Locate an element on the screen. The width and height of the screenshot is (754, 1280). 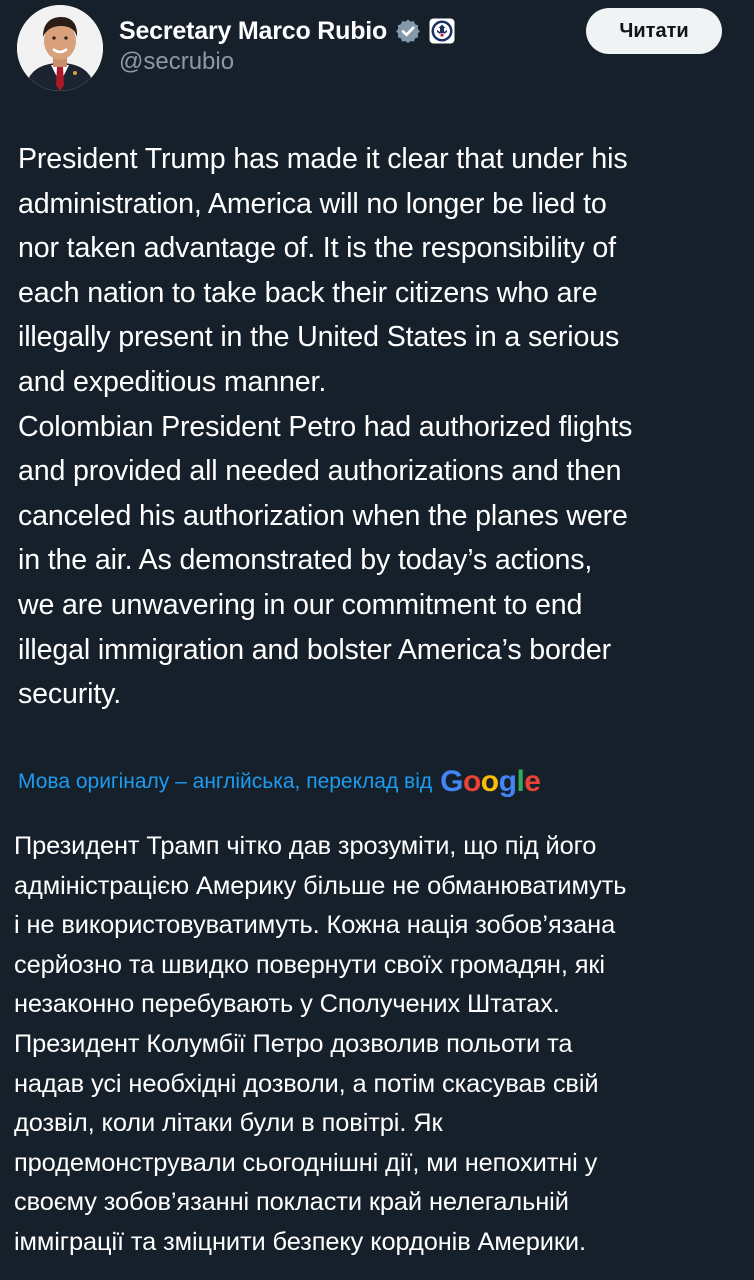
display-name-row: Secretary Marco Rubio is located at coordinates (287, 31).